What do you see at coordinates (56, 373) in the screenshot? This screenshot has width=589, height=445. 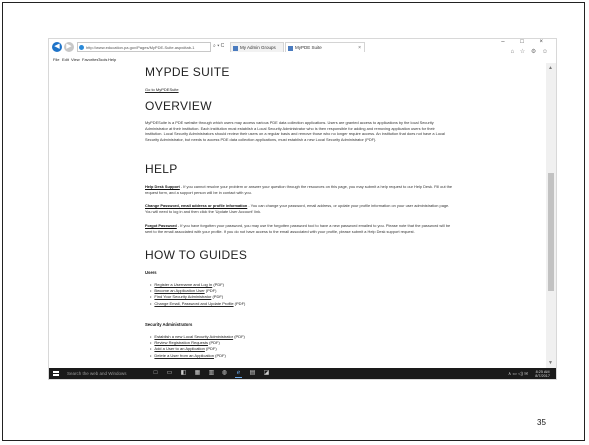 I see `windows-start-icon` at bounding box center [56, 373].